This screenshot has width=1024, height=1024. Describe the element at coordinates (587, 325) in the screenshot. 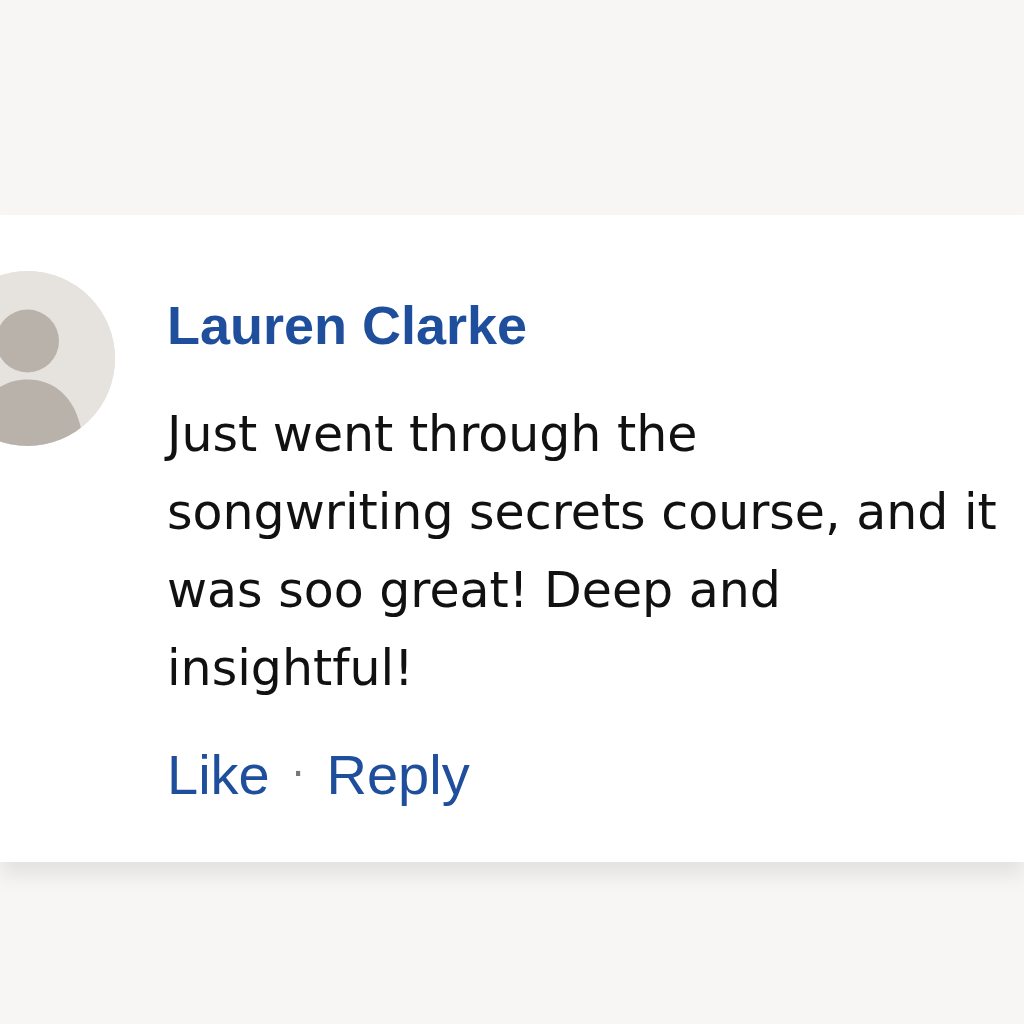

I see `author-name: Lauren Clarke` at that location.